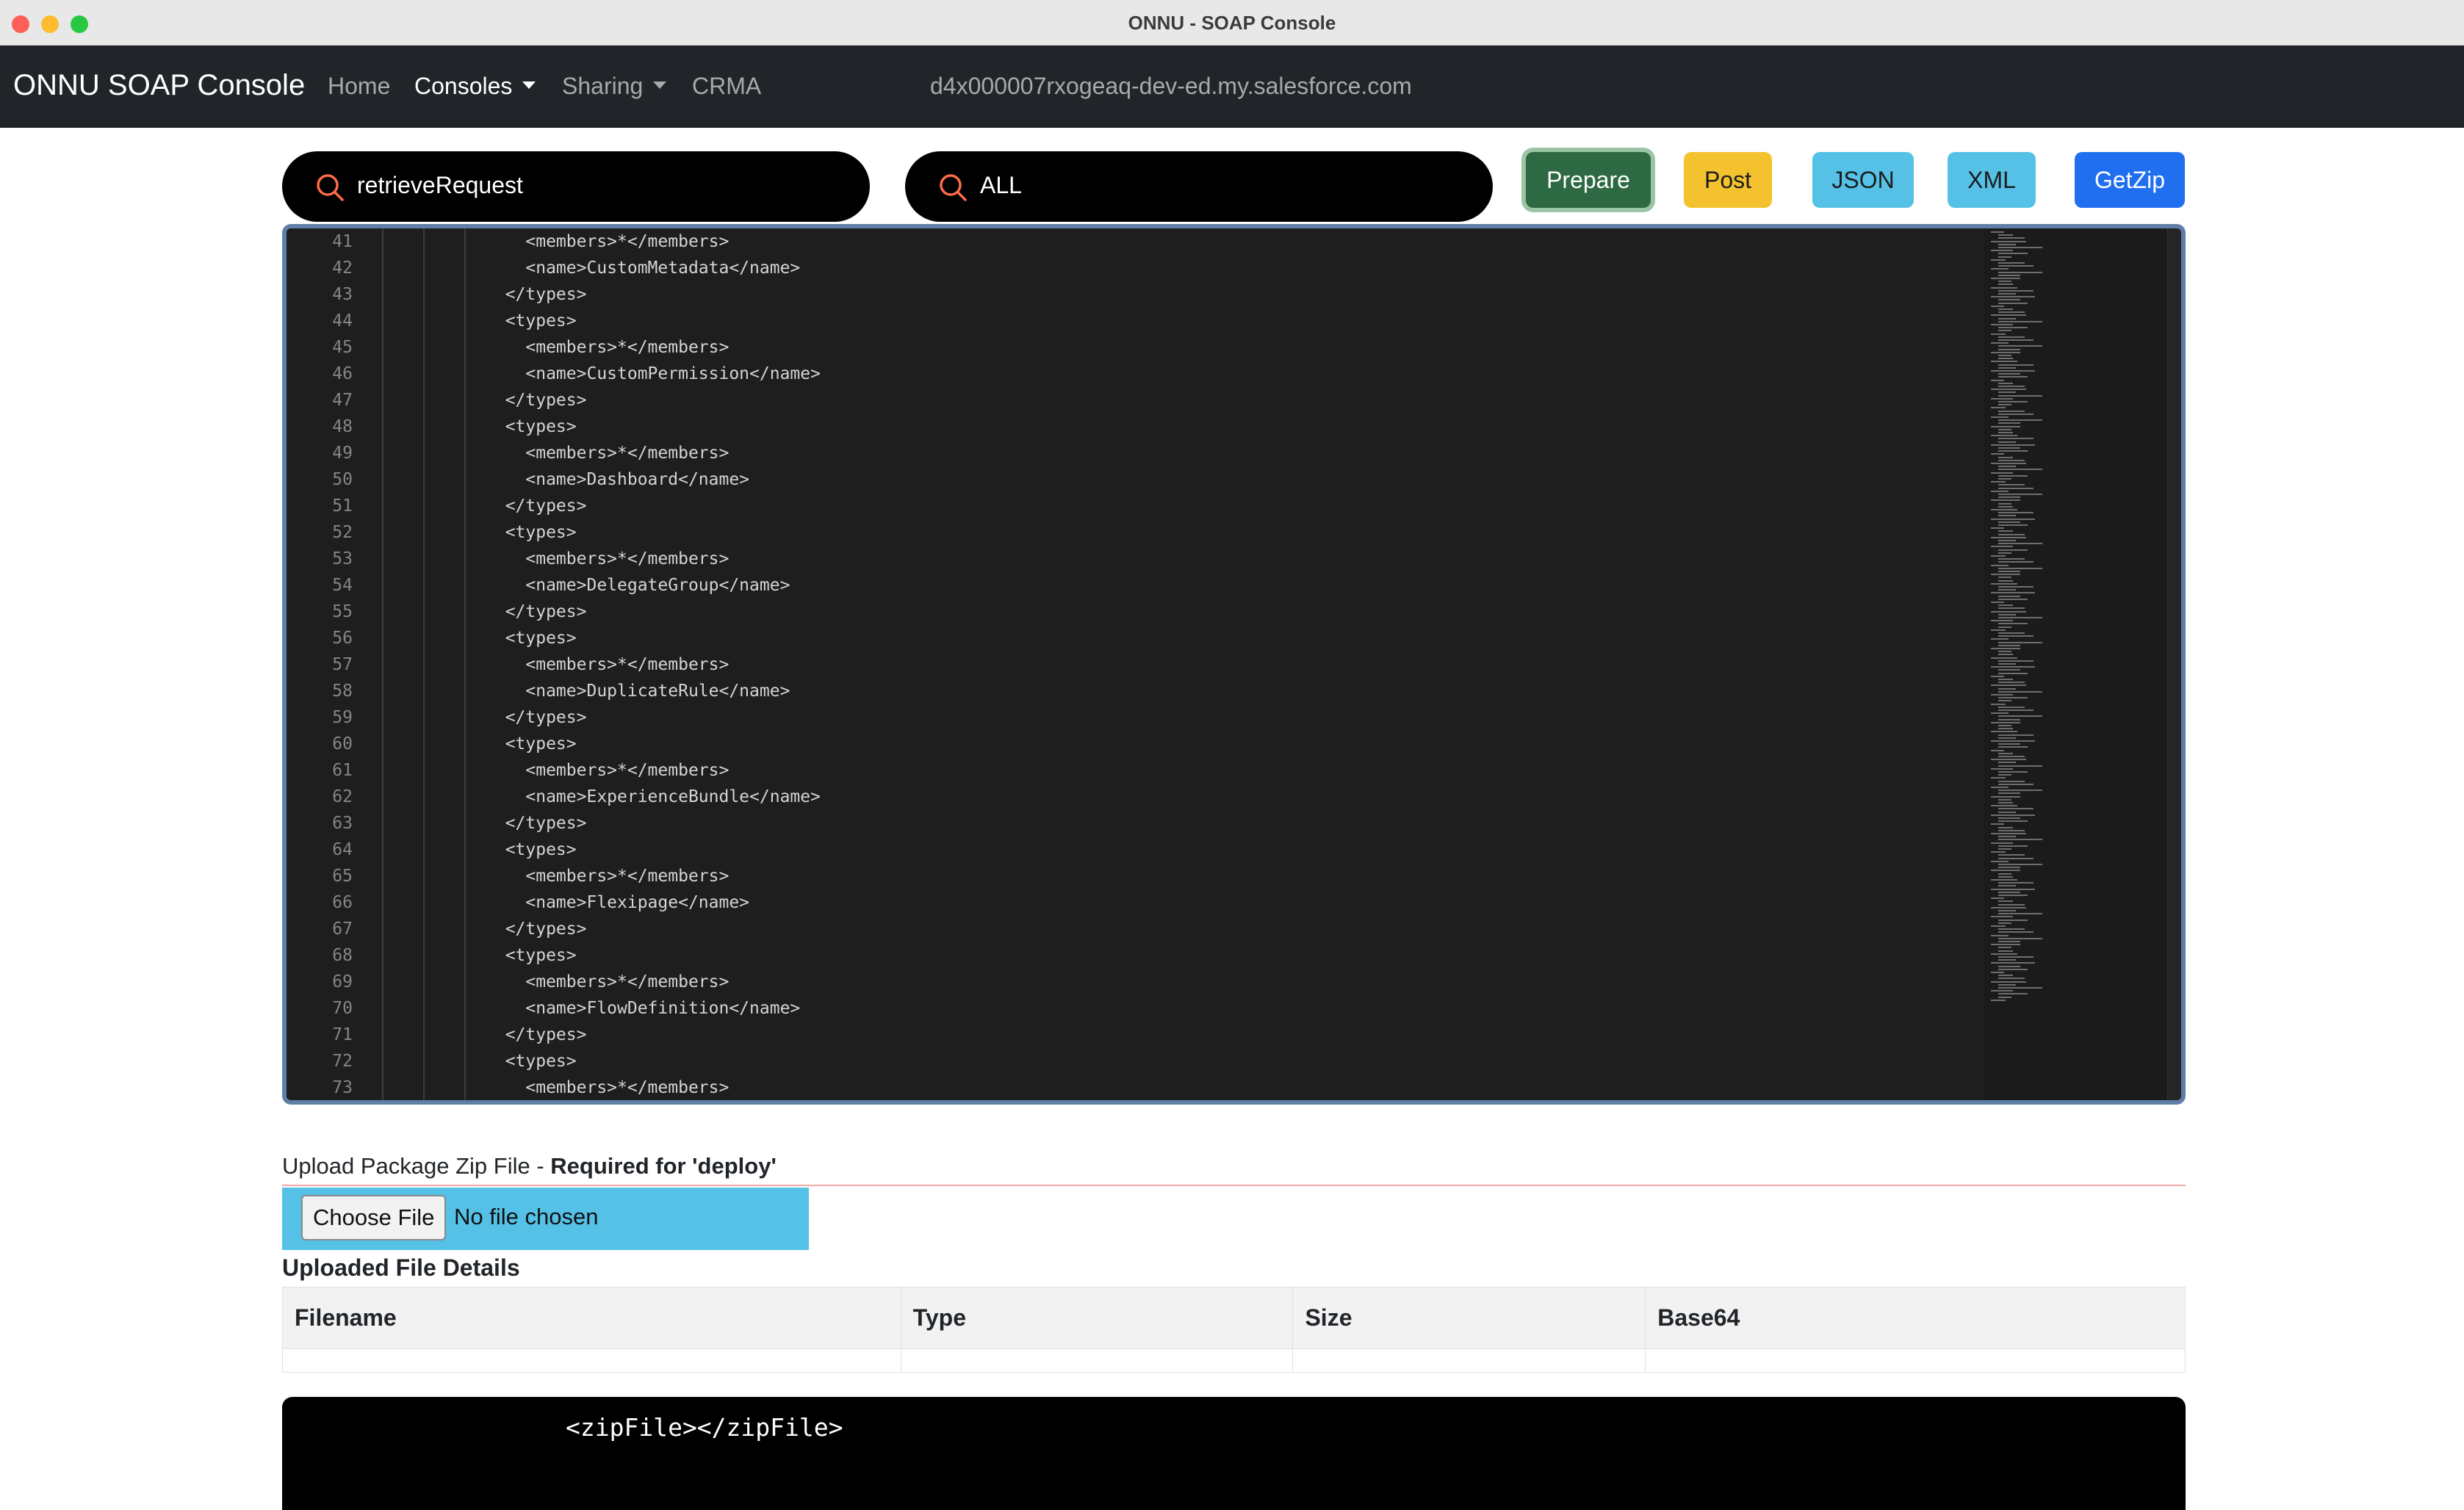 The height and width of the screenshot is (1510, 2464). I want to click on method-search-input: retrieveRequest, so click(576, 186).